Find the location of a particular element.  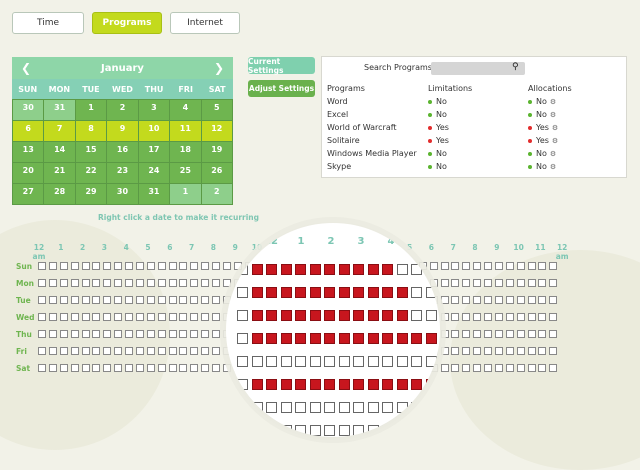

program-limitation: Yes is located at coordinates (478, 140).